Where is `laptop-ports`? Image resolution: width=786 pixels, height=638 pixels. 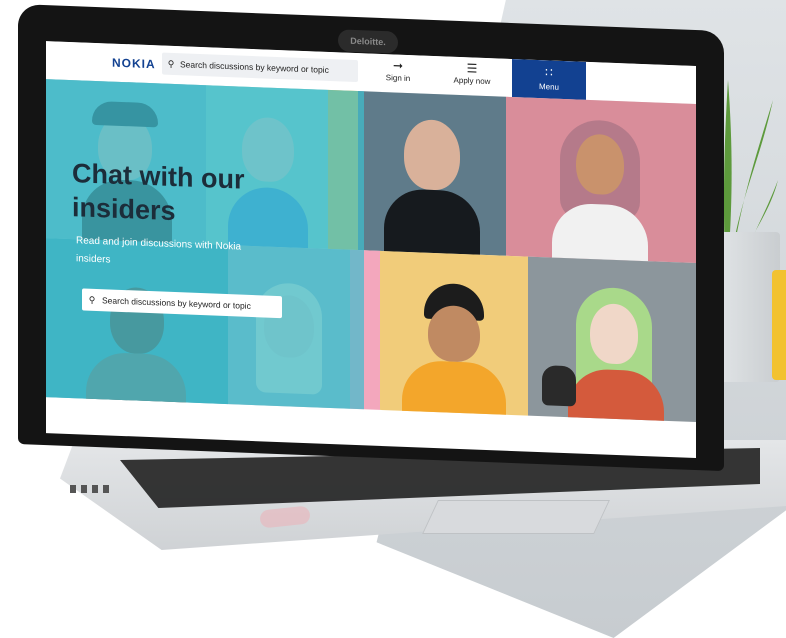
laptop-ports is located at coordinates (92, 489).